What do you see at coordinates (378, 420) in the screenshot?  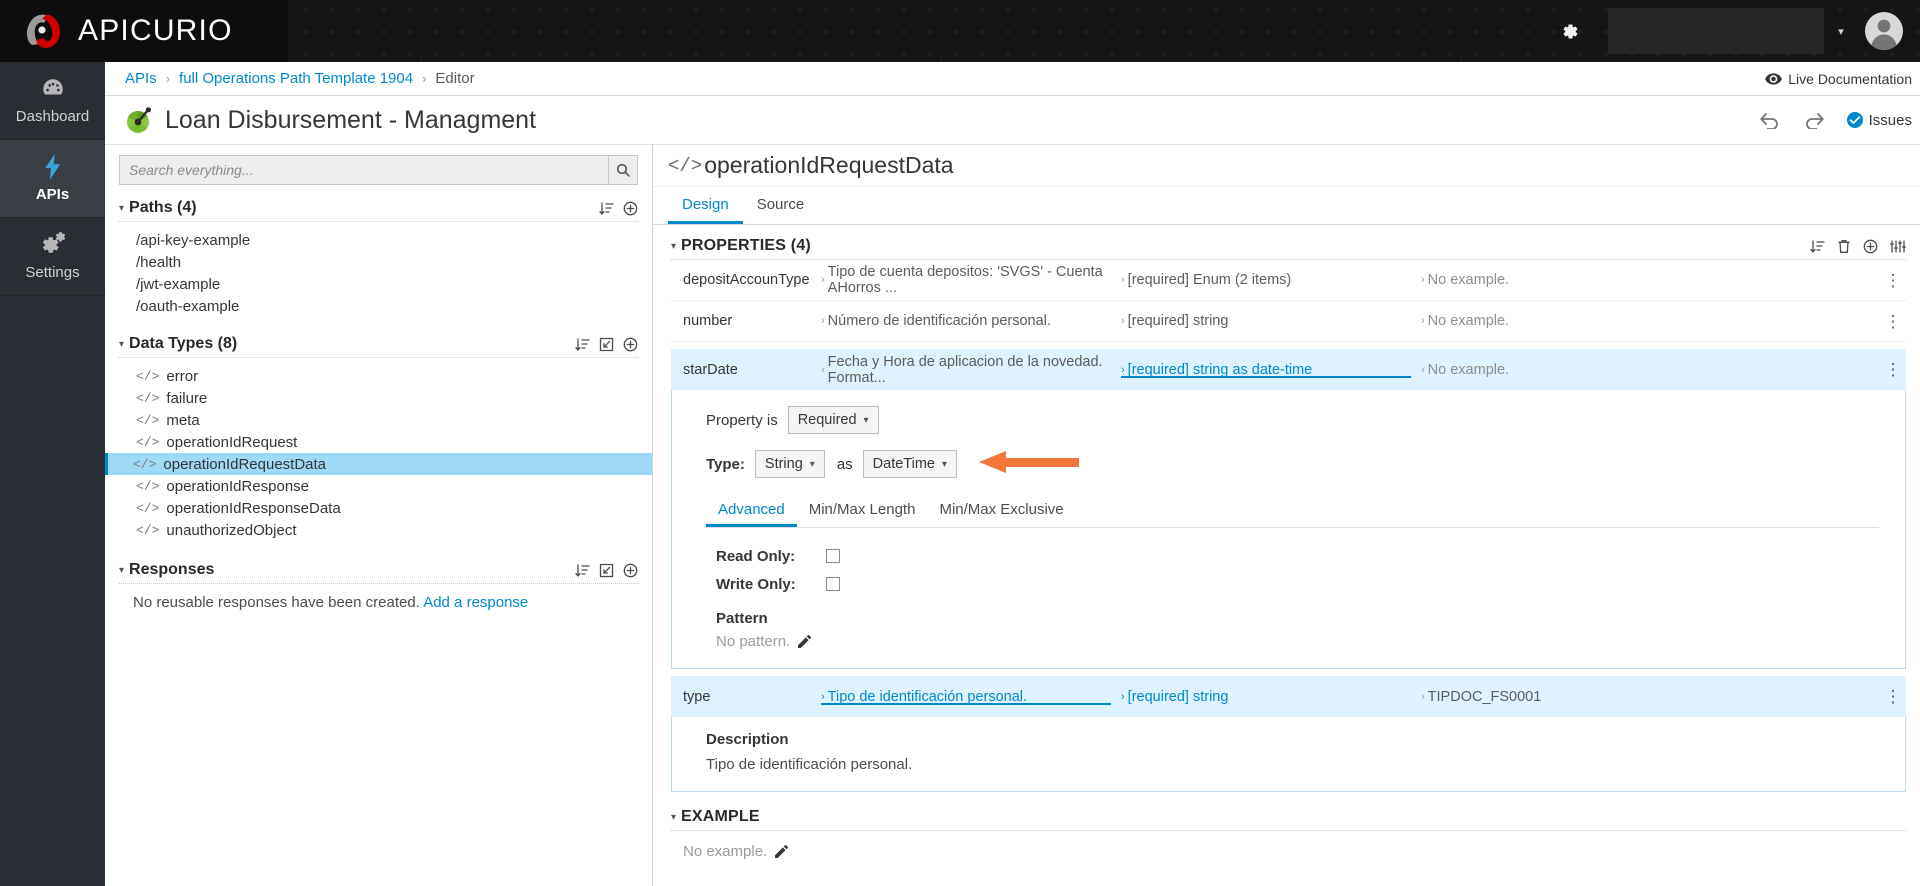 I see `list-item: </> meta` at bounding box center [378, 420].